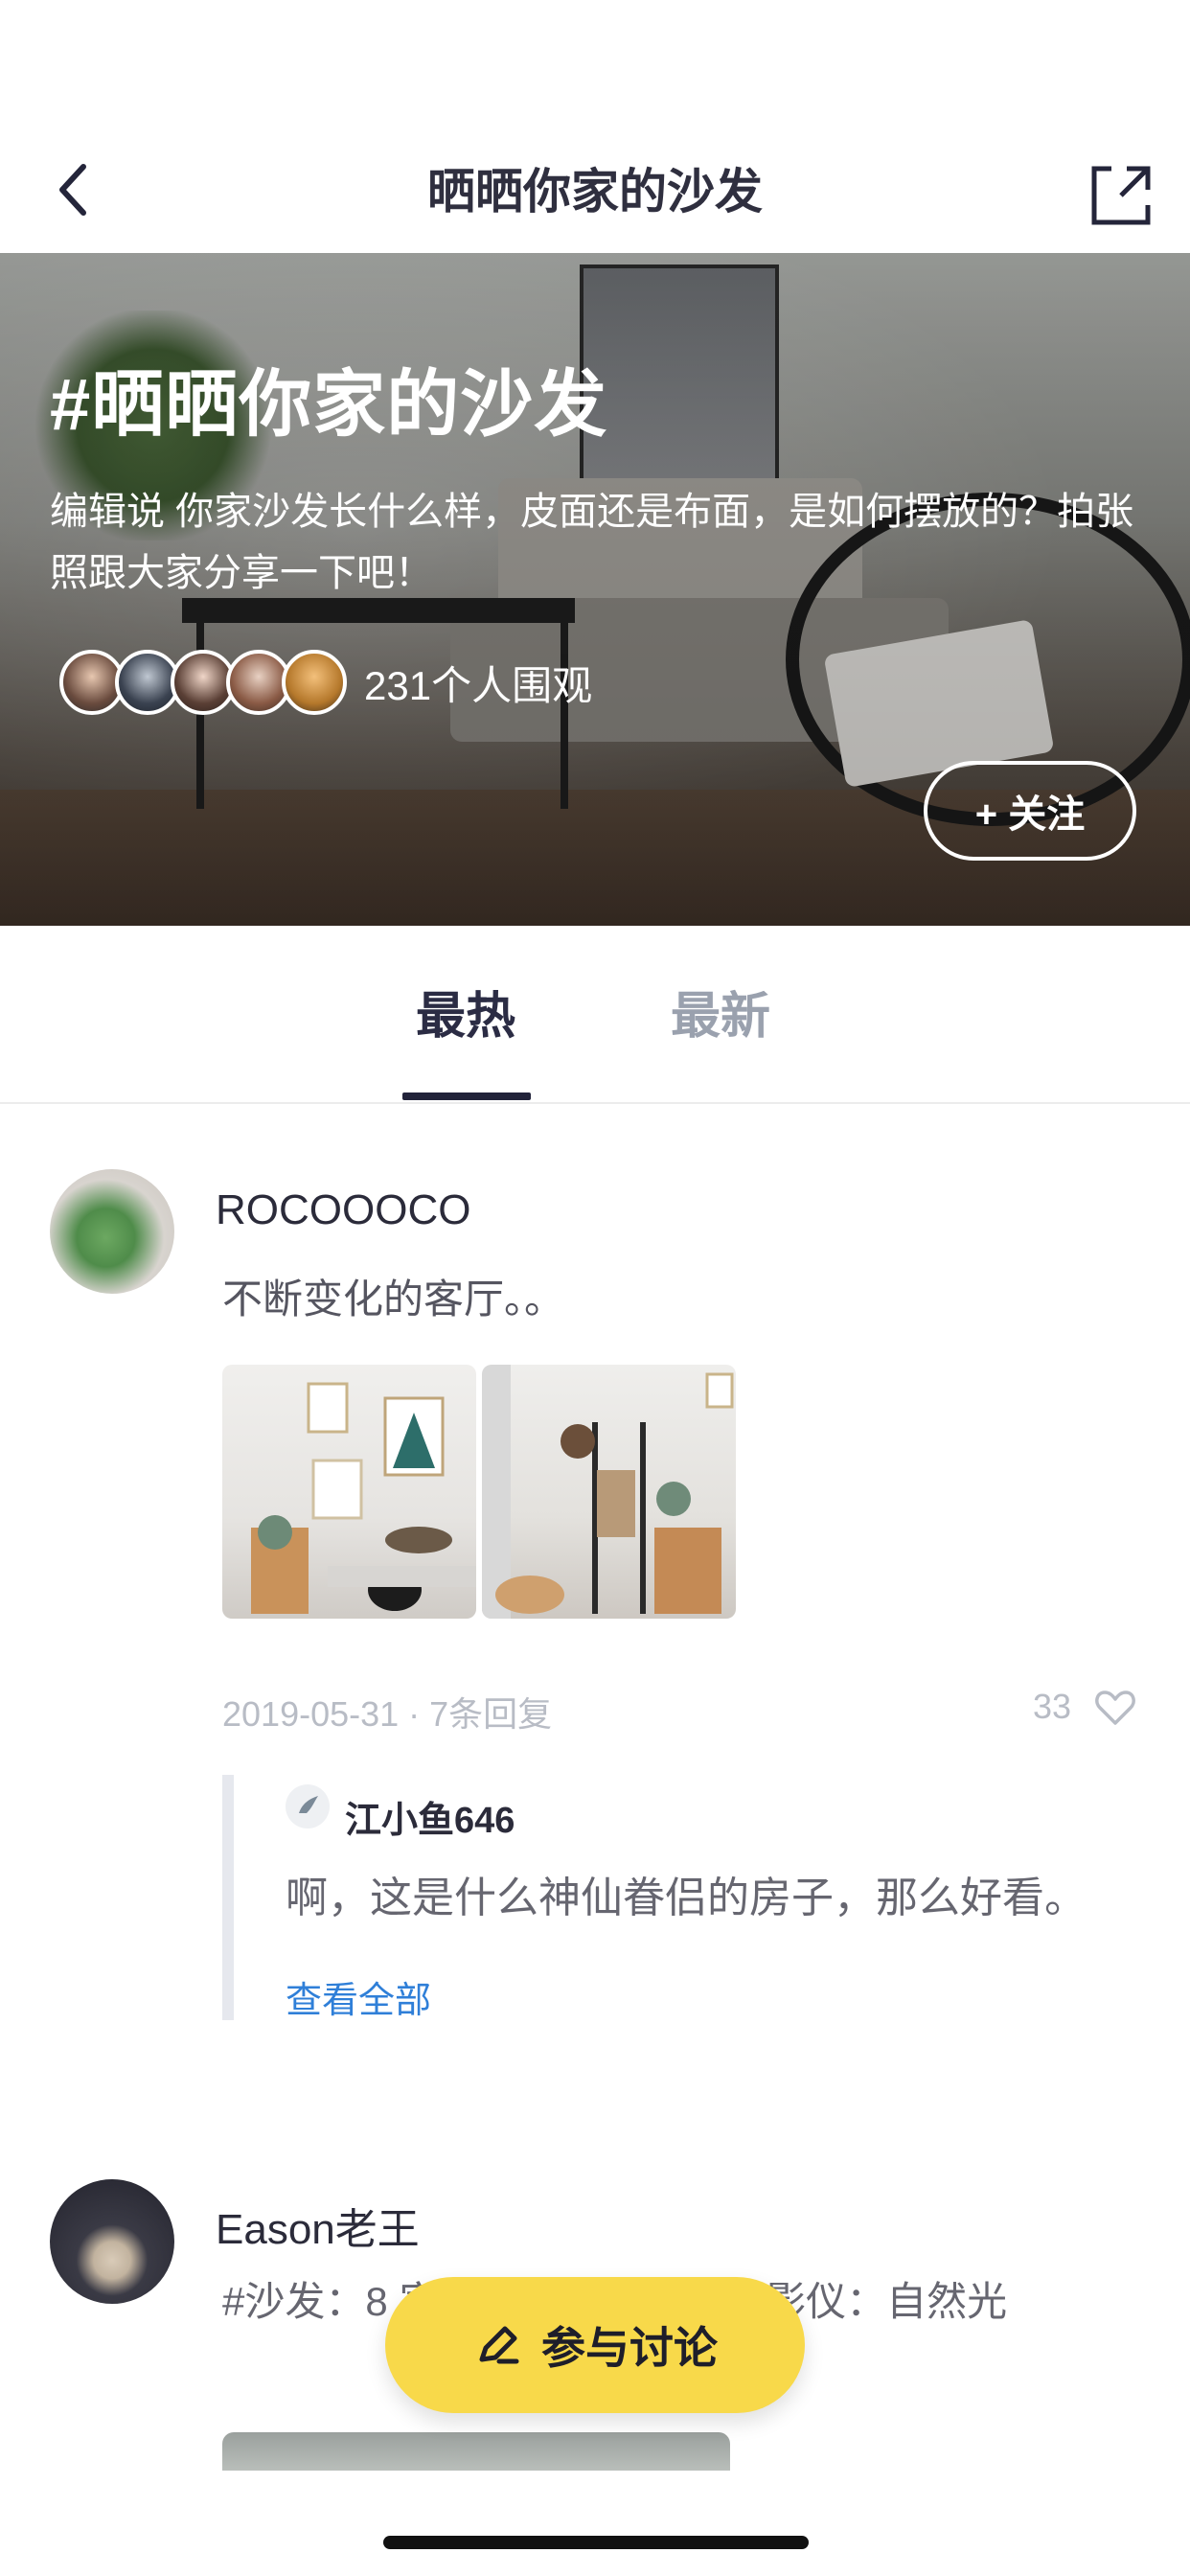 This screenshot has height=2576, width=1190. I want to click on home-indicator, so click(596, 2542).